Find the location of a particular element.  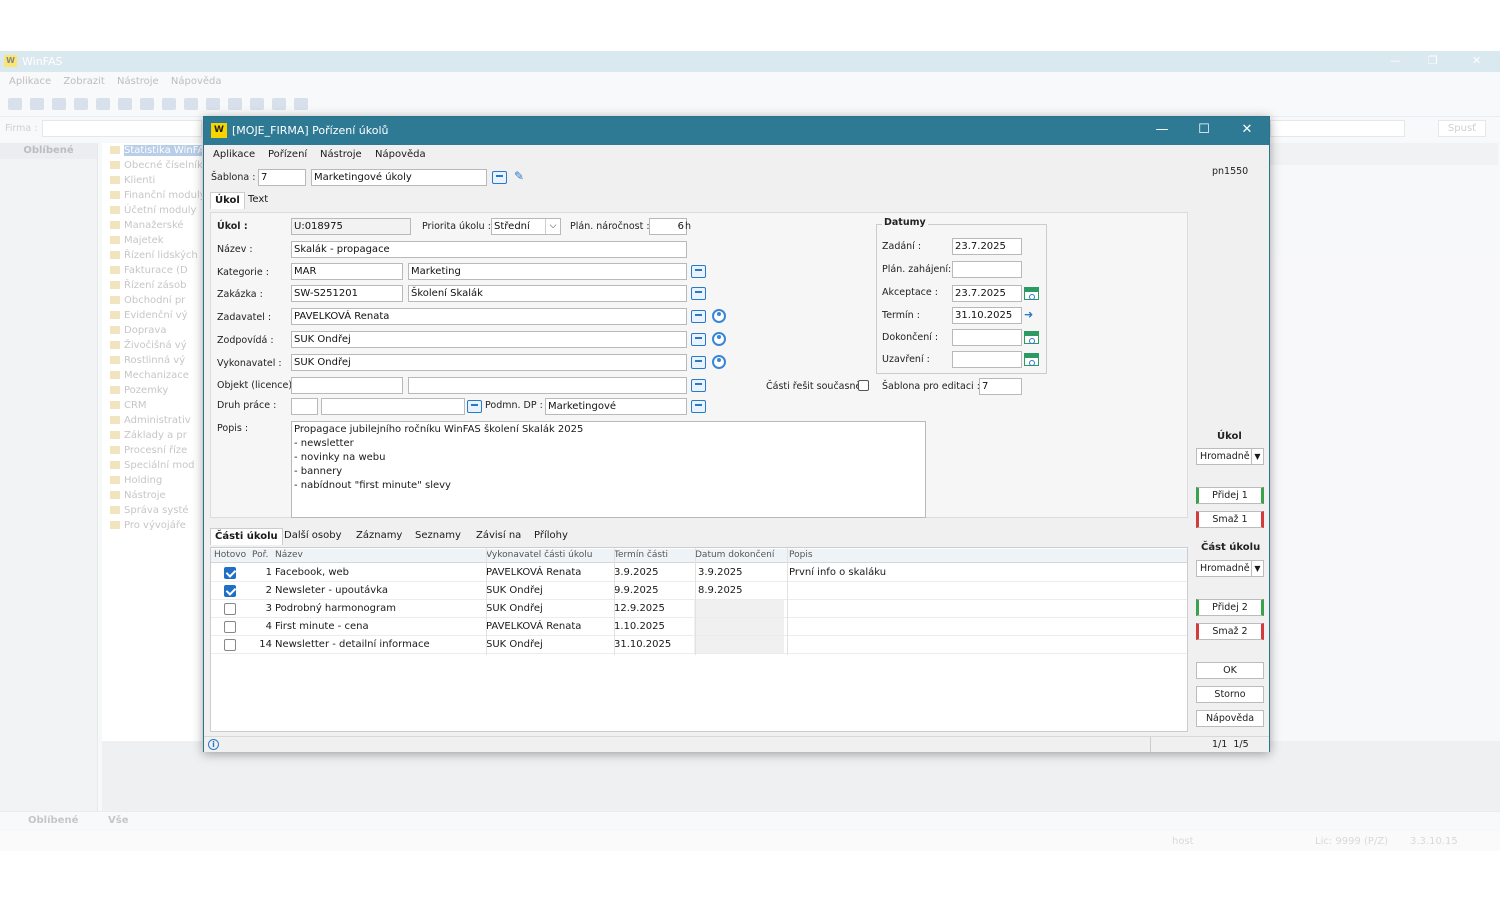

tree-item: Majetek is located at coordinates (152, 240).